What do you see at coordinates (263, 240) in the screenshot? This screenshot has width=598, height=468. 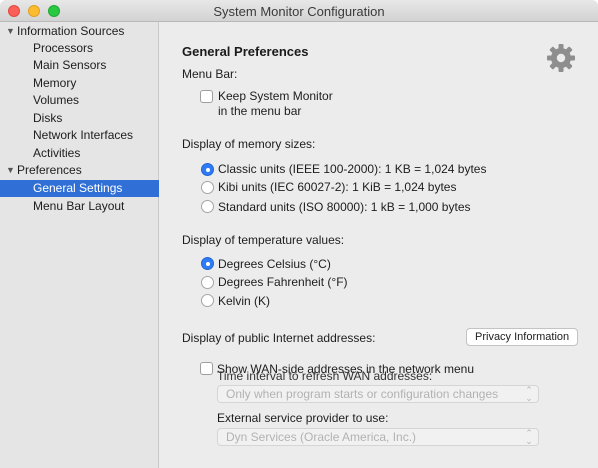 I see `temperature-label: Display of temperature values:` at bounding box center [263, 240].